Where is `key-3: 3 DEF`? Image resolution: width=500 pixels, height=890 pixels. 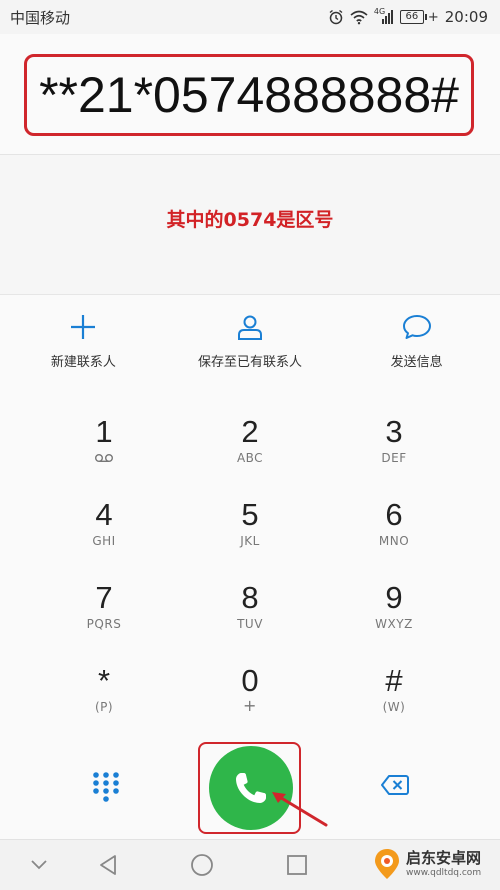
key-3: 3 DEF is located at coordinates (394, 432).